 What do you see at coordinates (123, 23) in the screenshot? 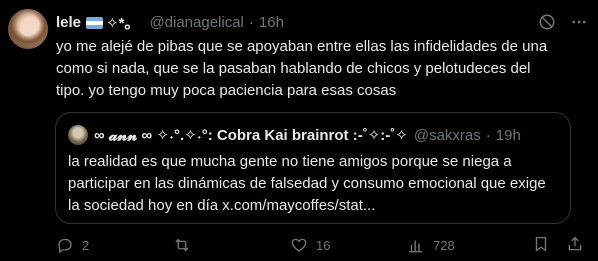
I see `author-emoji: ✧*。` at bounding box center [123, 23].